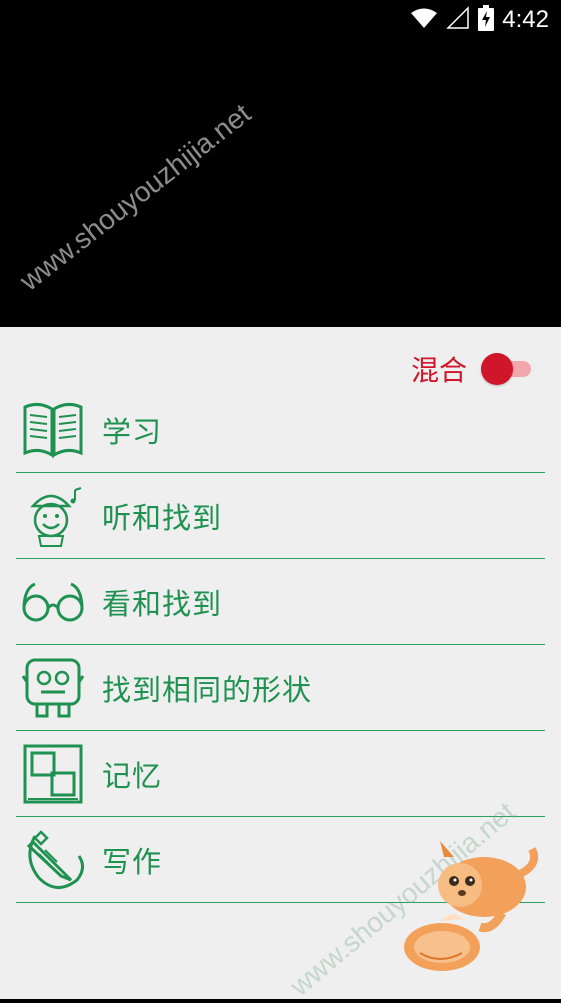 The width and height of the screenshot is (561, 1003). I want to click on shapes-face-icon, so click(53, 688).